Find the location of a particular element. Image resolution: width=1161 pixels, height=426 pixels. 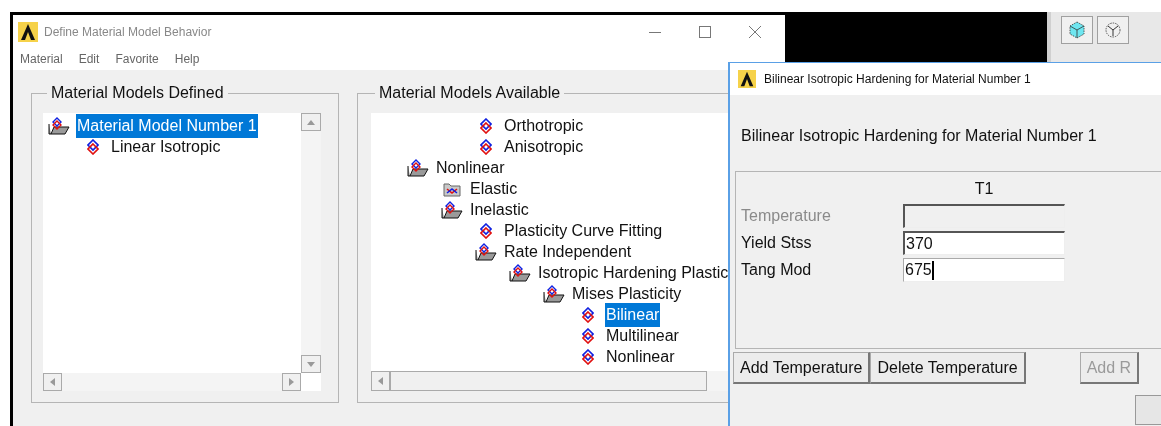

column-header: T1 is located at coordinates (984, 189).